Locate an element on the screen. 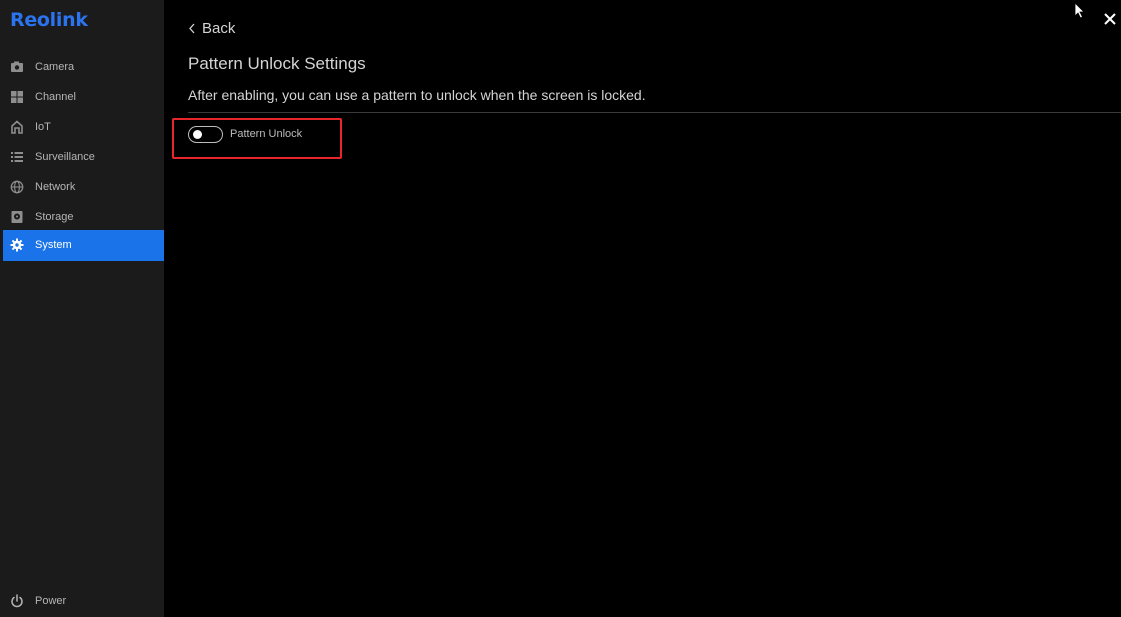  gear-icon is located at coordinates (17, 245).